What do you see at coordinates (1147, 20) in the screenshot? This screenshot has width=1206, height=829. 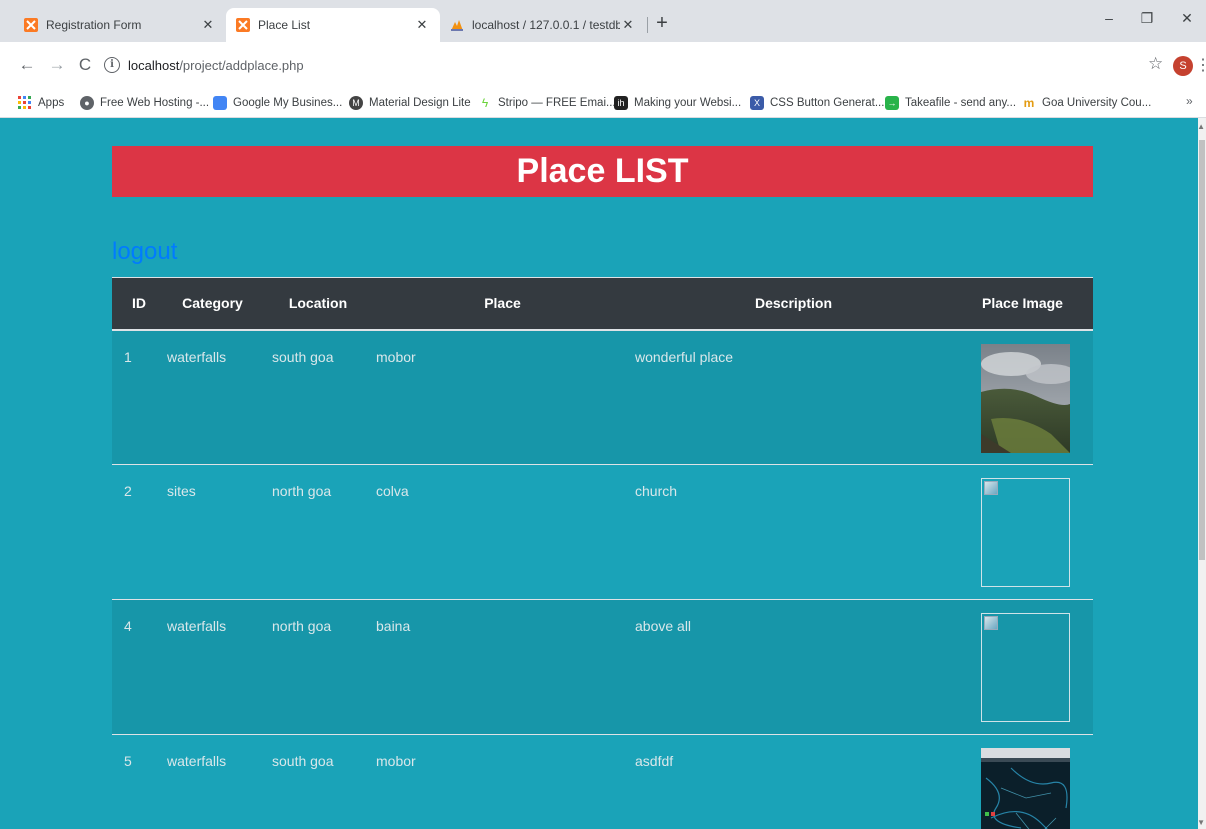 I see `restore-icon: ❐` at bounding box center [1147, 20].